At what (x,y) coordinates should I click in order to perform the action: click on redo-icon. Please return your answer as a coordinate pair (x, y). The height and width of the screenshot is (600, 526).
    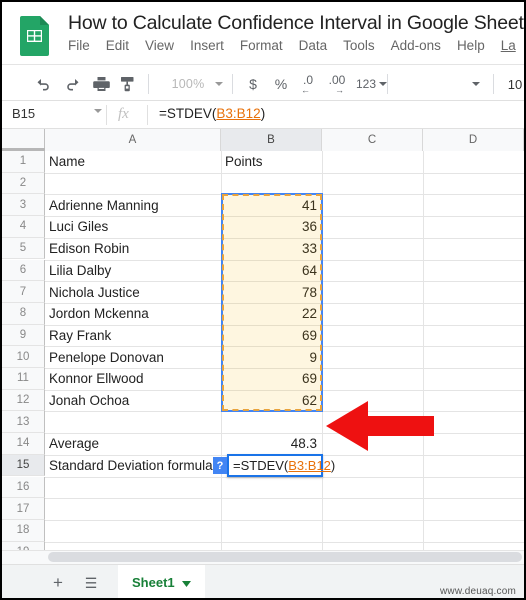
    Looking at the image, I should click on (71, 84).